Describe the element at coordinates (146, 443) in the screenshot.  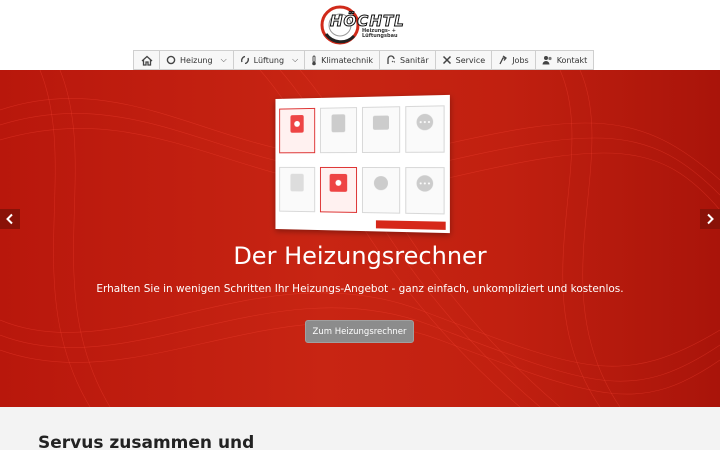
I see `intro-heading: Servus zusammen und` at that location.